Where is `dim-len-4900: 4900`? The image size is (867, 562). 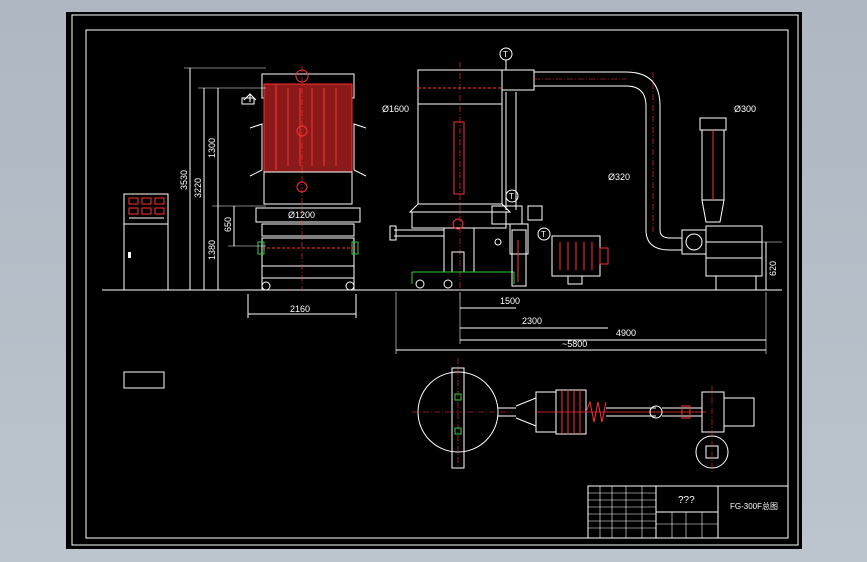
dim-len-4900: 4900 is located at coordinates (626, 333).